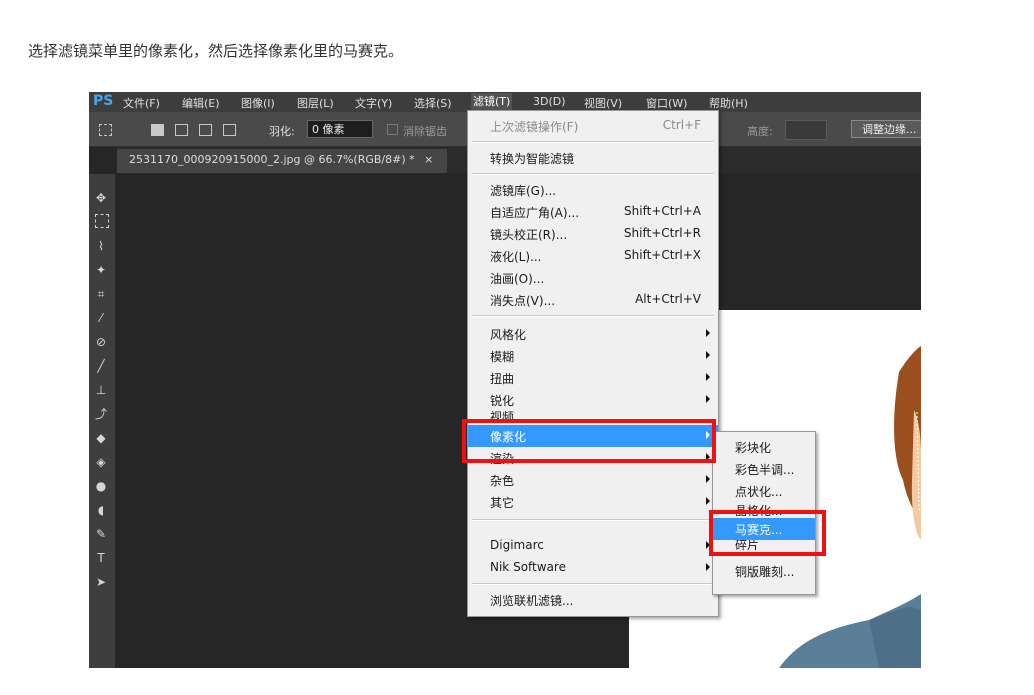  I want to click on menu-filter: 滤镜(T), so click(492, 102).